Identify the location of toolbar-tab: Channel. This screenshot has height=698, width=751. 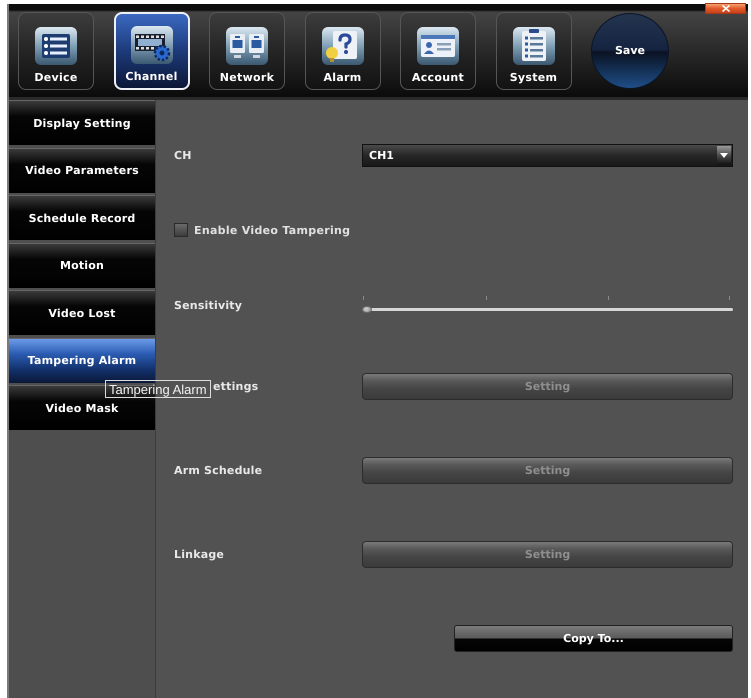
(152, 51).